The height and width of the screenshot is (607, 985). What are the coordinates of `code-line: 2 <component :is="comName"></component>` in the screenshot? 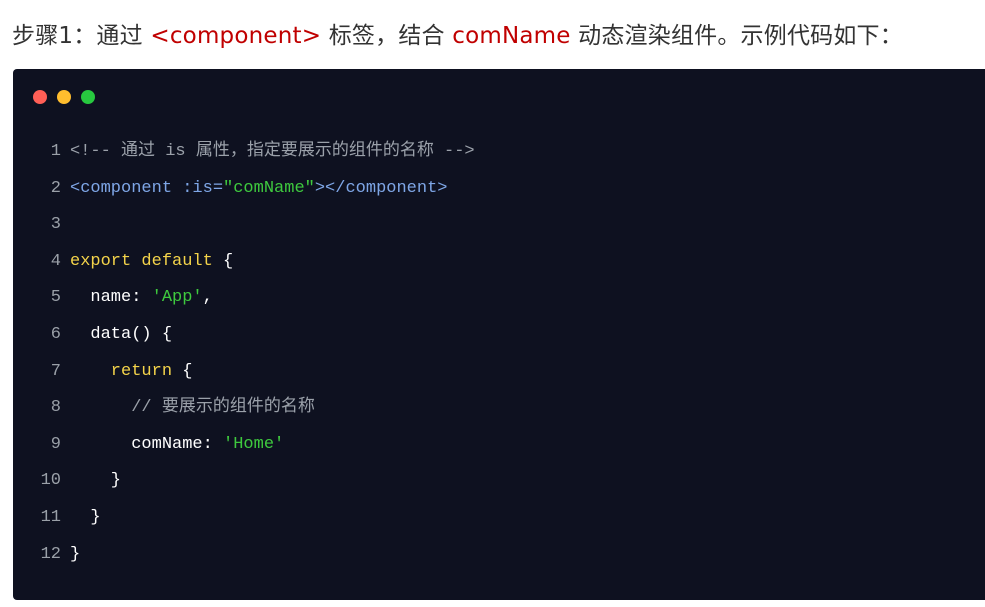 It's located at (244, 194).